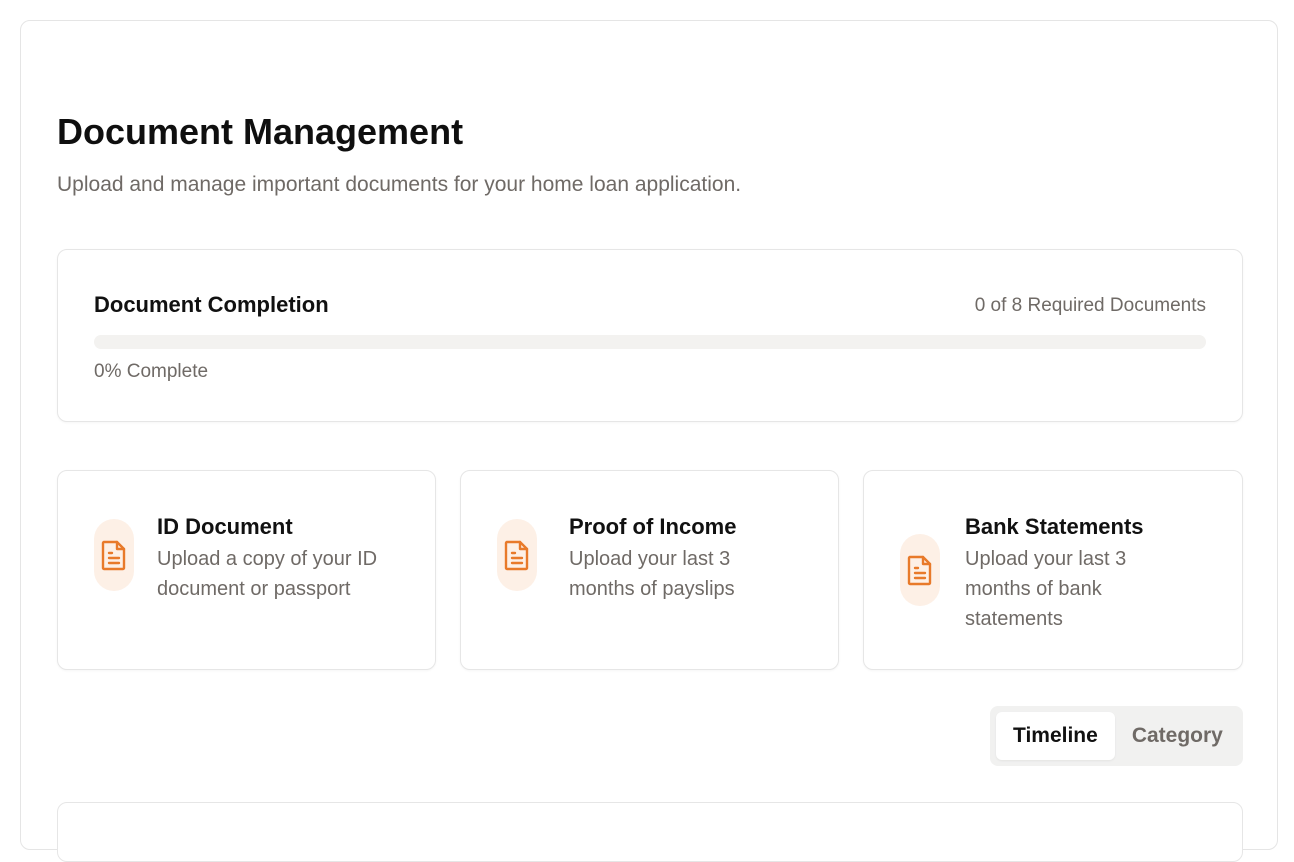  I want to click on document-card-title: Bank Statements, so click(1054, 526).